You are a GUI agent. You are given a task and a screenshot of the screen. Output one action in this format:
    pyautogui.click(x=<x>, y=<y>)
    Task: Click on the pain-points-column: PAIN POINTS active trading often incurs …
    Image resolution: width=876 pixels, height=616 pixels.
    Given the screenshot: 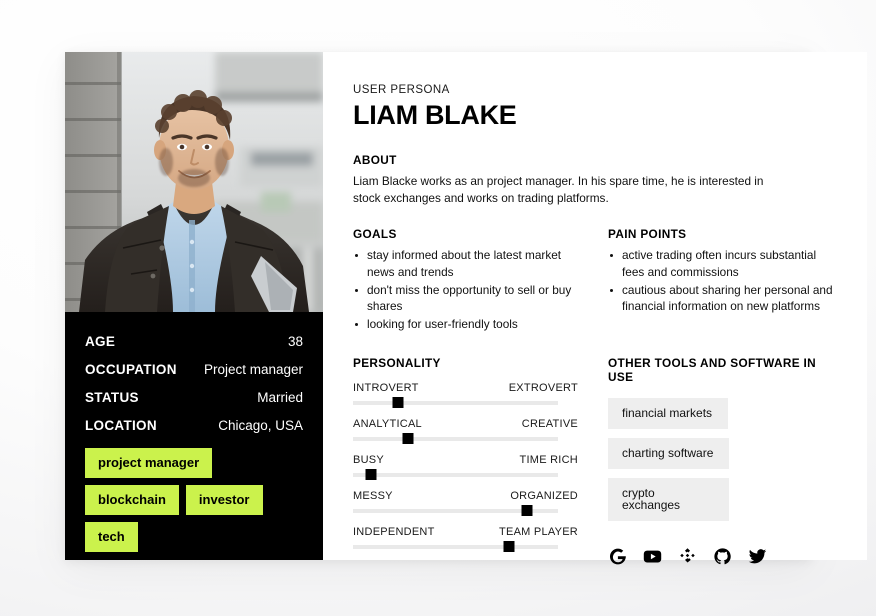 What is the action you would take?
    pyautogui.click(x=720, y=280)
    